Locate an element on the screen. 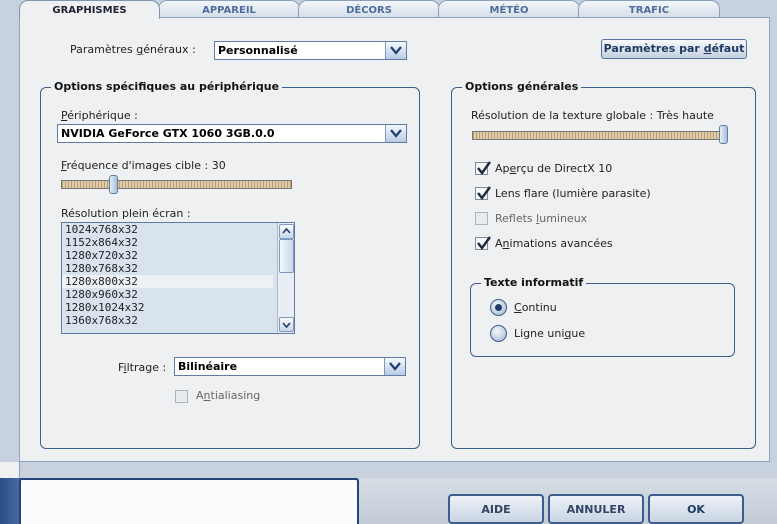  ok-button: OK is located at coordinates (696, 509).